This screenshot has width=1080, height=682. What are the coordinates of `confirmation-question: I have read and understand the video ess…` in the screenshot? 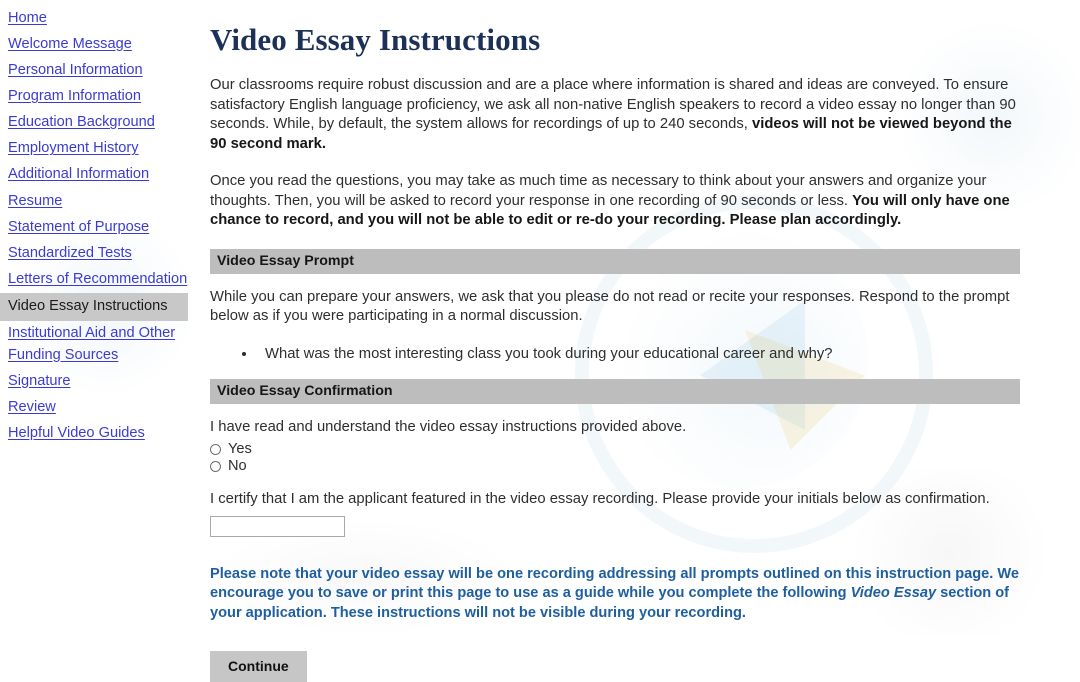 It's located at (448, 426).